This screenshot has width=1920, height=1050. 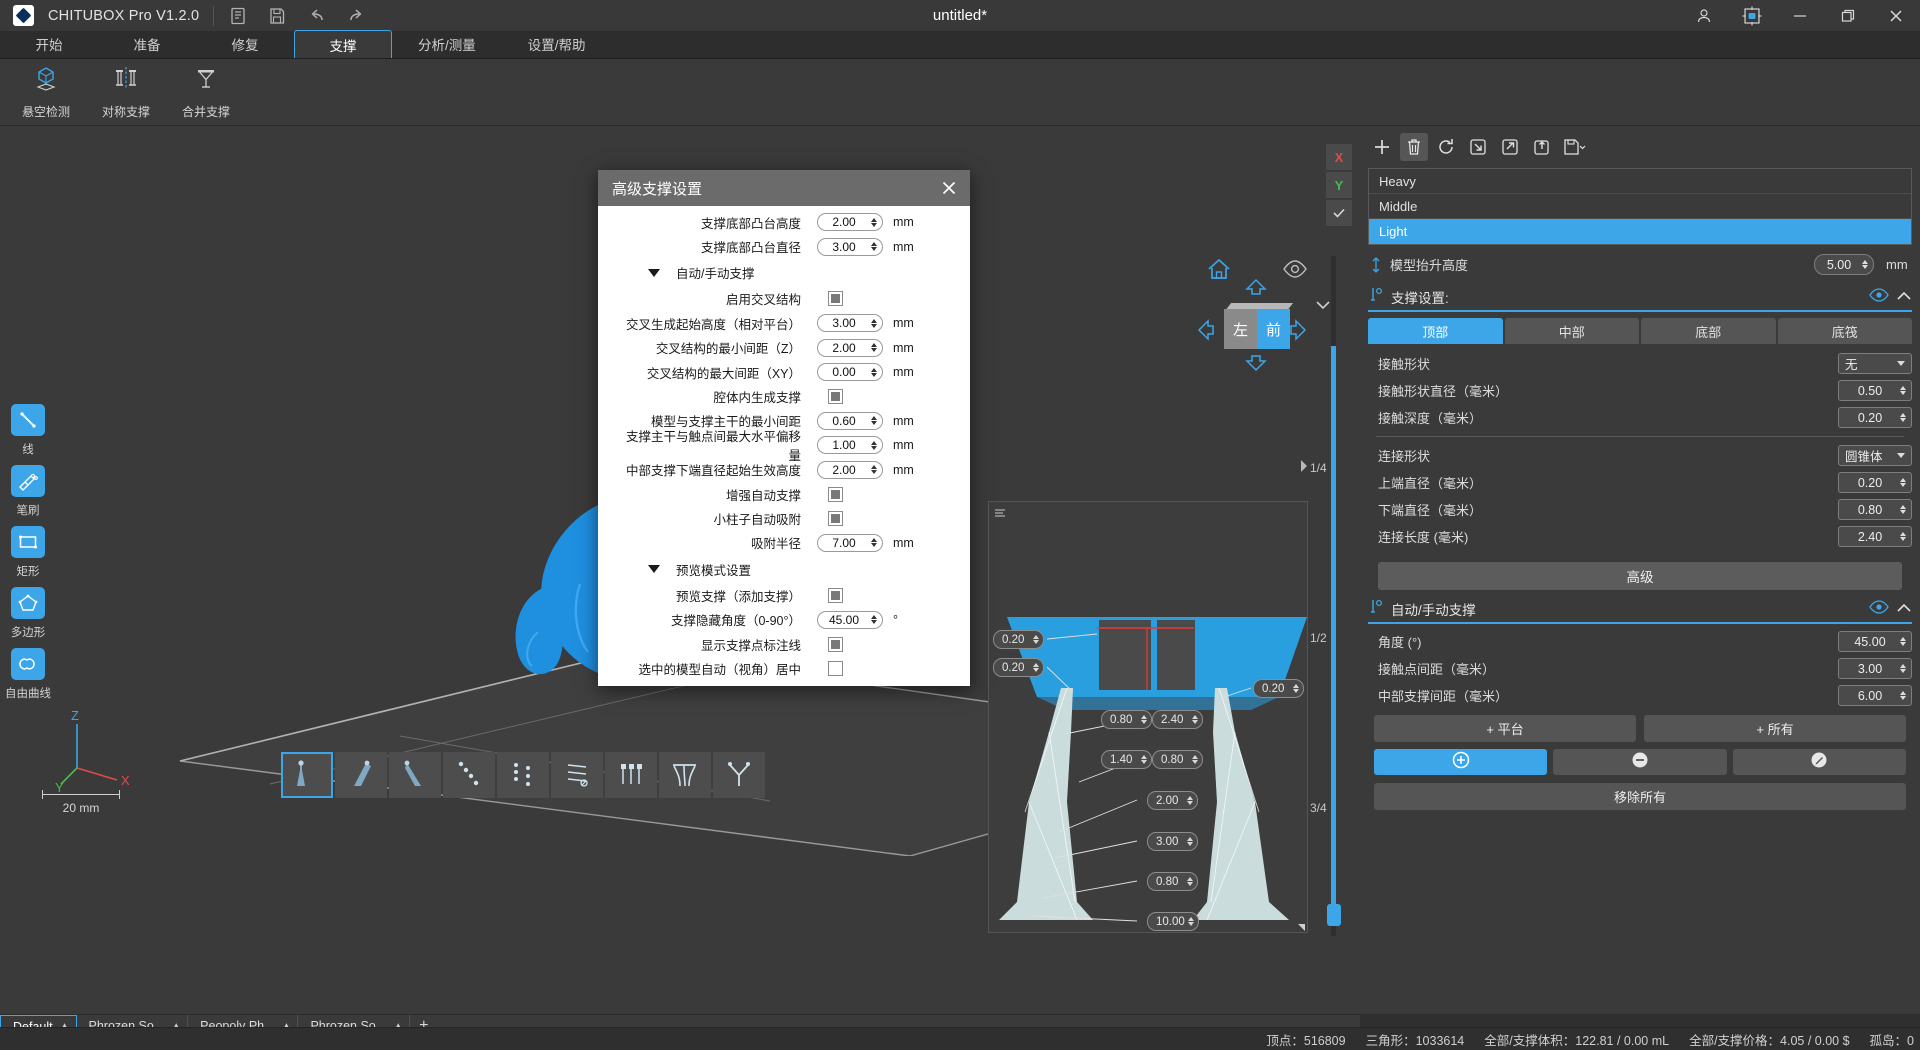 What do you see at coordinates (1542, 147) in the screenshot?
I see `share-icon` at bounding box center [1542, 147].